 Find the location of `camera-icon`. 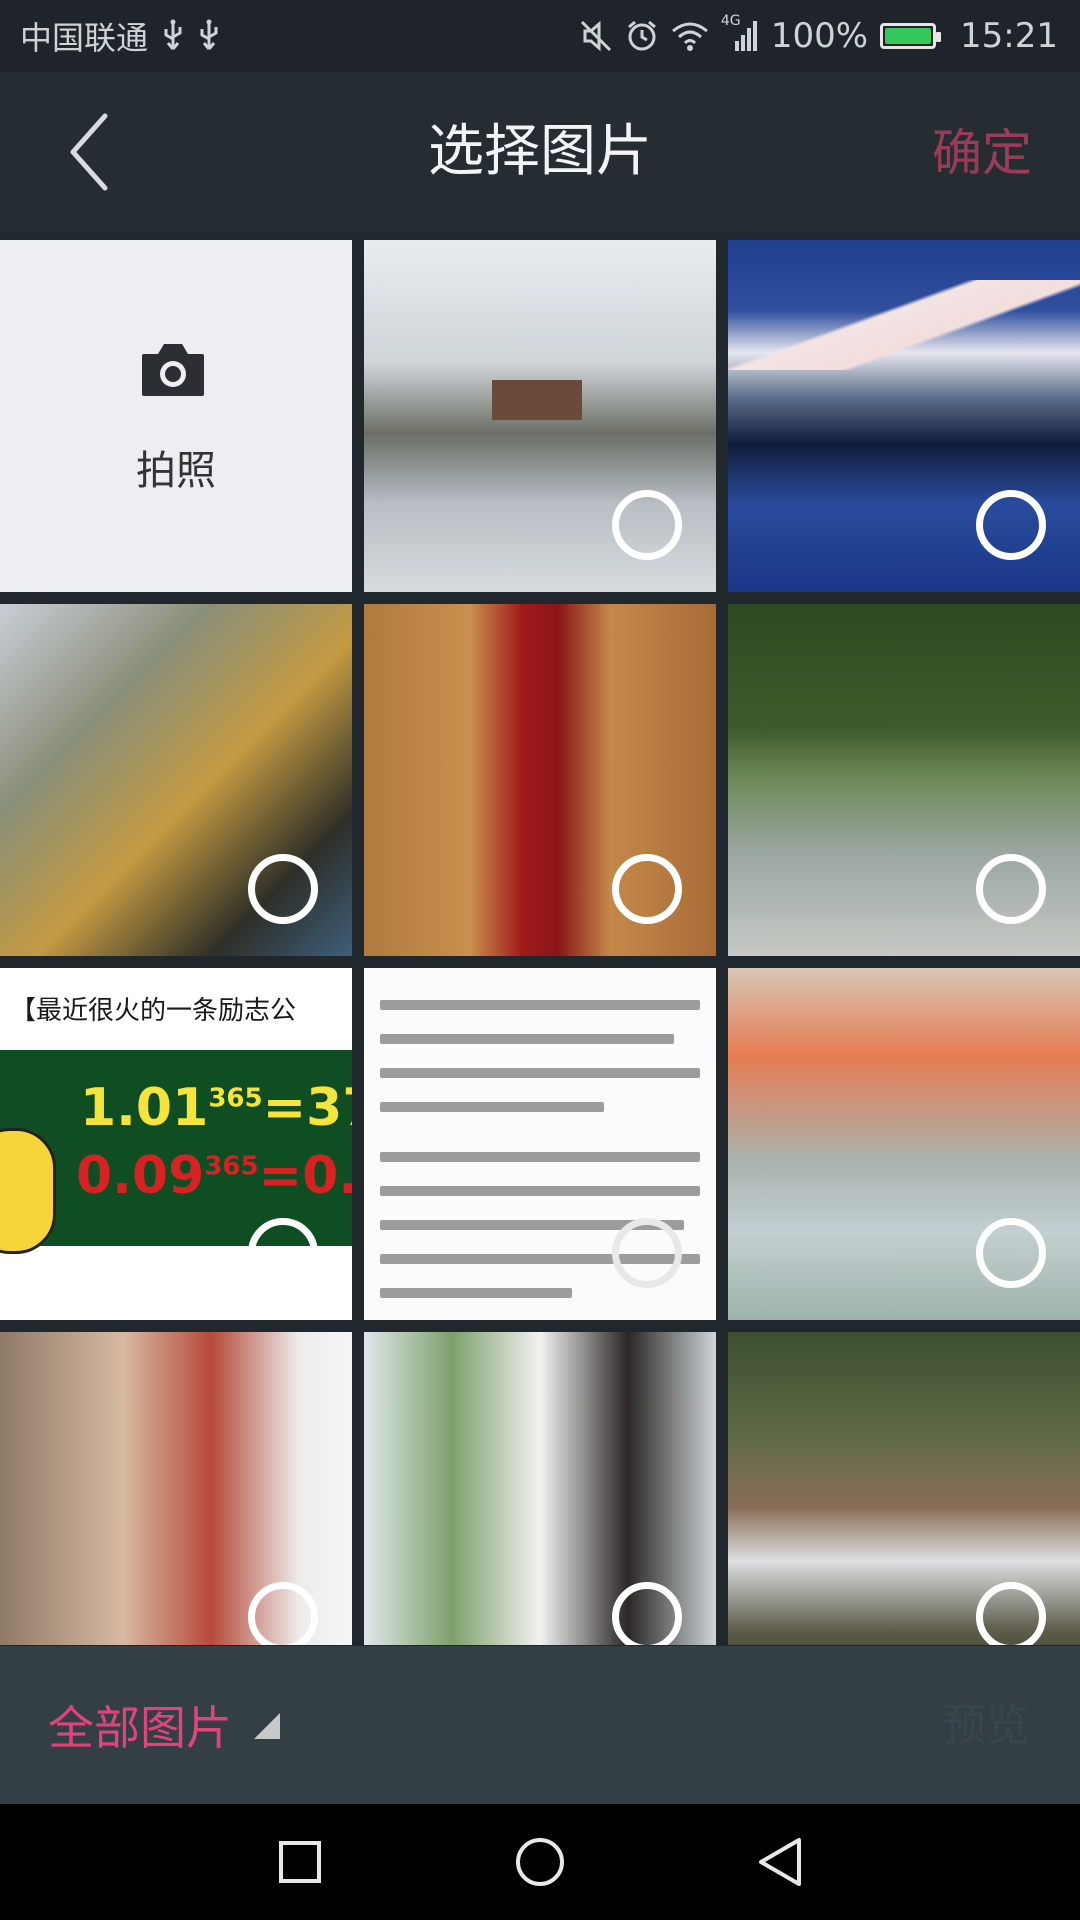

camera-icon is located at coordinates (173, 370).